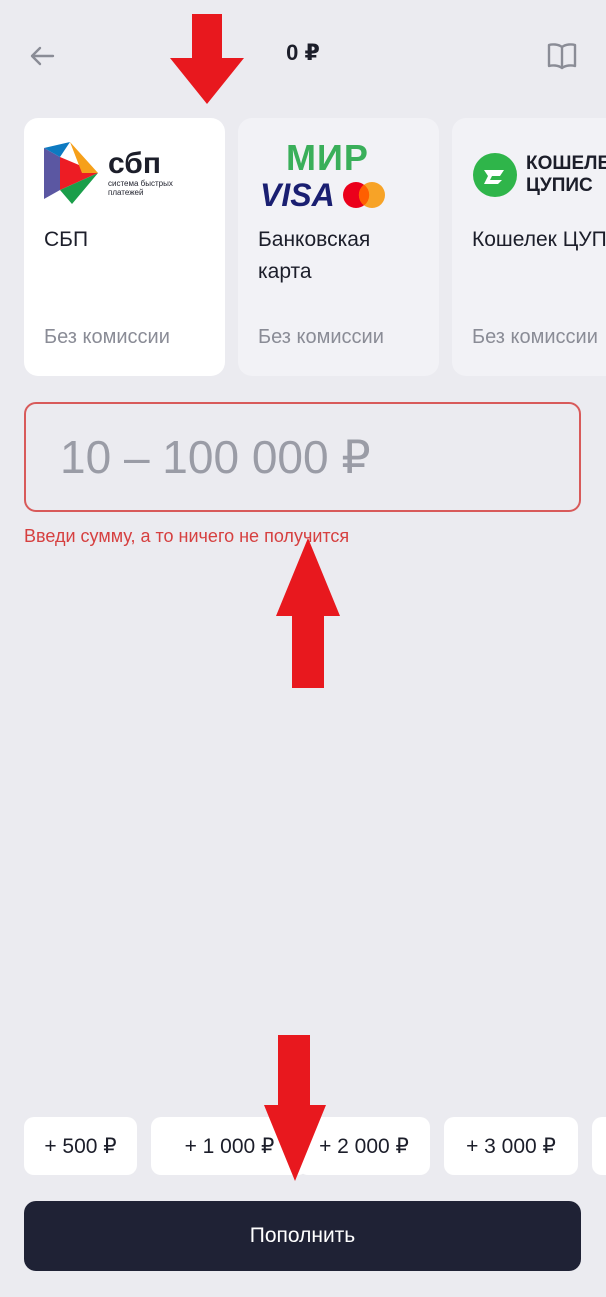 The height and width of the screenshot is (1297, 606). I want to click on payment-method-cupis-wallet: КОШЕЛЕК ЦУПИС Кошелек ЦУПИС Без комиссии, so click(529, 247).